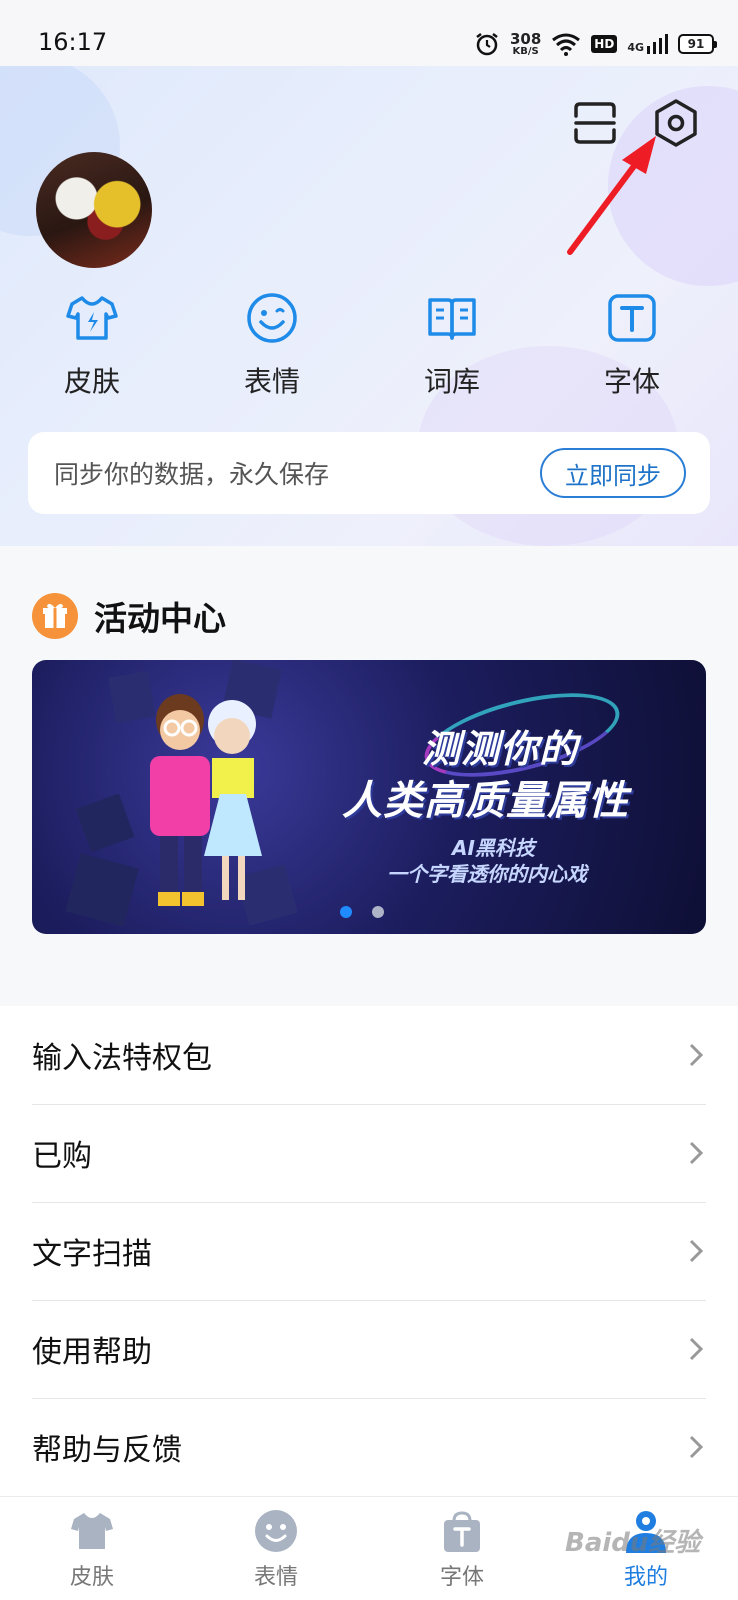 The width and height of the screenshot is (738, 1600). I want to click on tab-label: 我的, so click(645, 1577).